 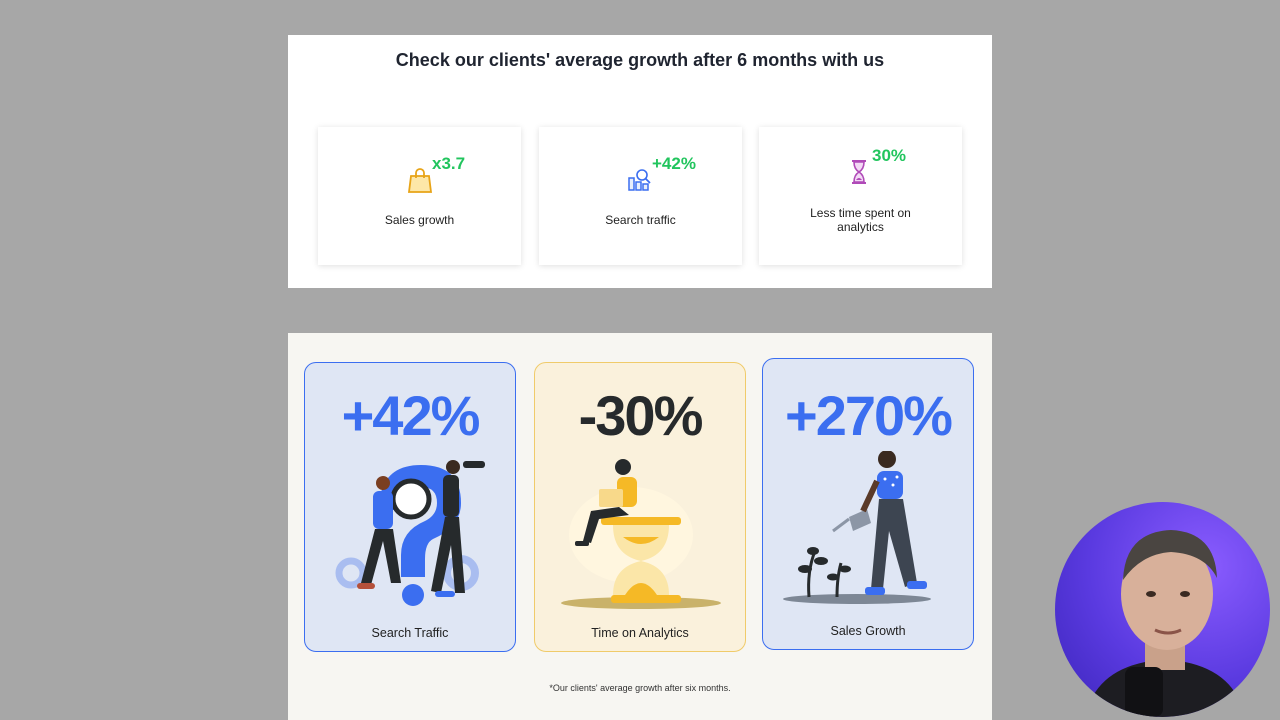 I want to click on sales-growth-card: +270% Sales Growth, so click(x=868, y=504).